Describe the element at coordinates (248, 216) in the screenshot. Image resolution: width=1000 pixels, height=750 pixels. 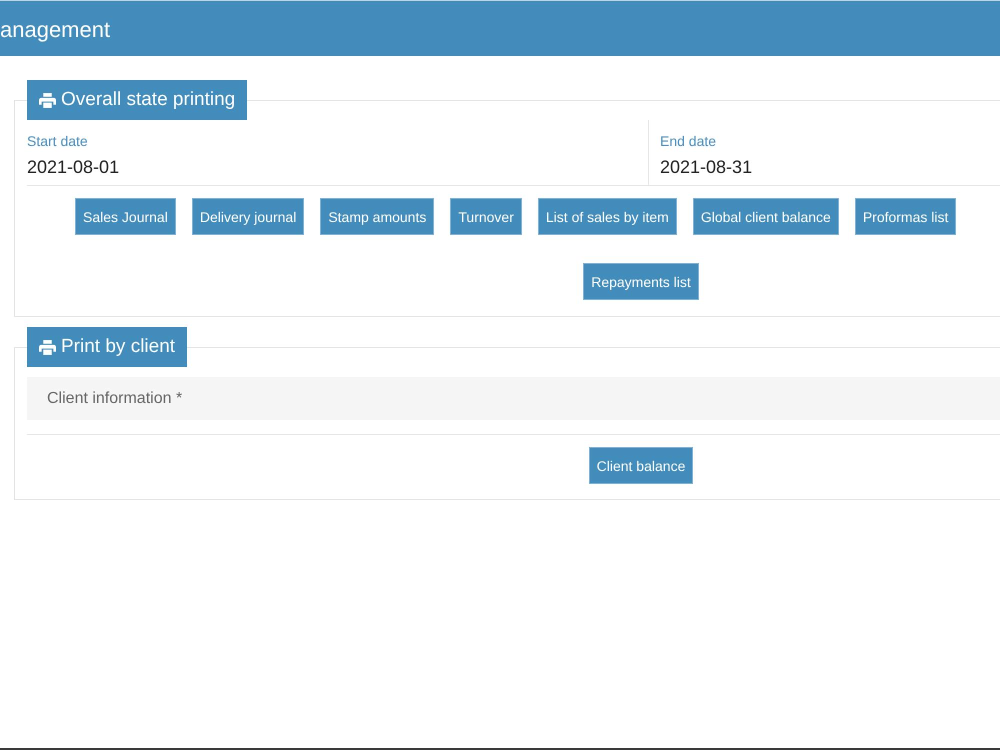
I see `report-button: Delivery journal` at that location.